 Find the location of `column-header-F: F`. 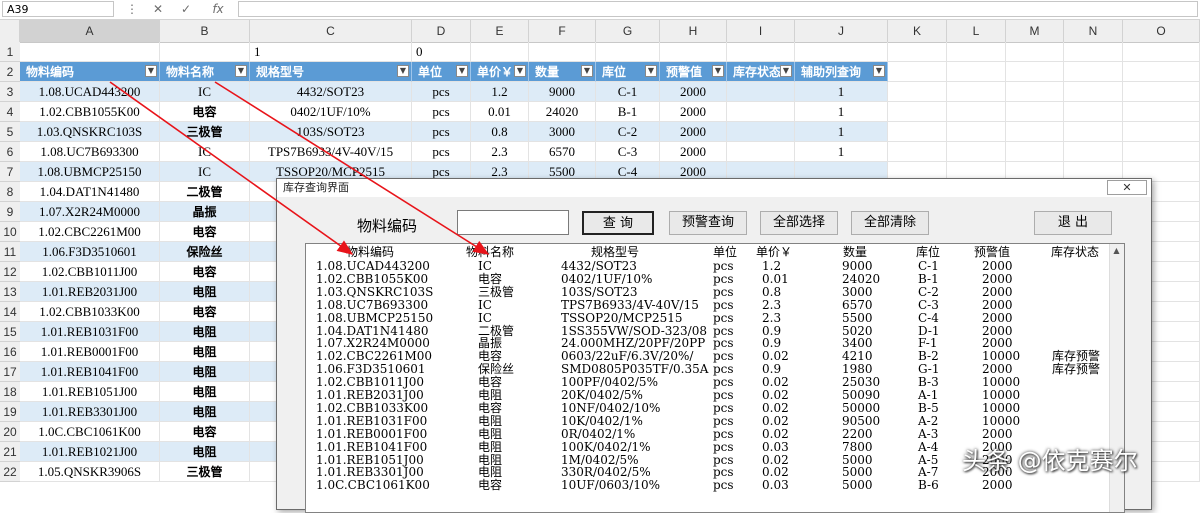

column-header-F: F is located at coordinates (562, 31).